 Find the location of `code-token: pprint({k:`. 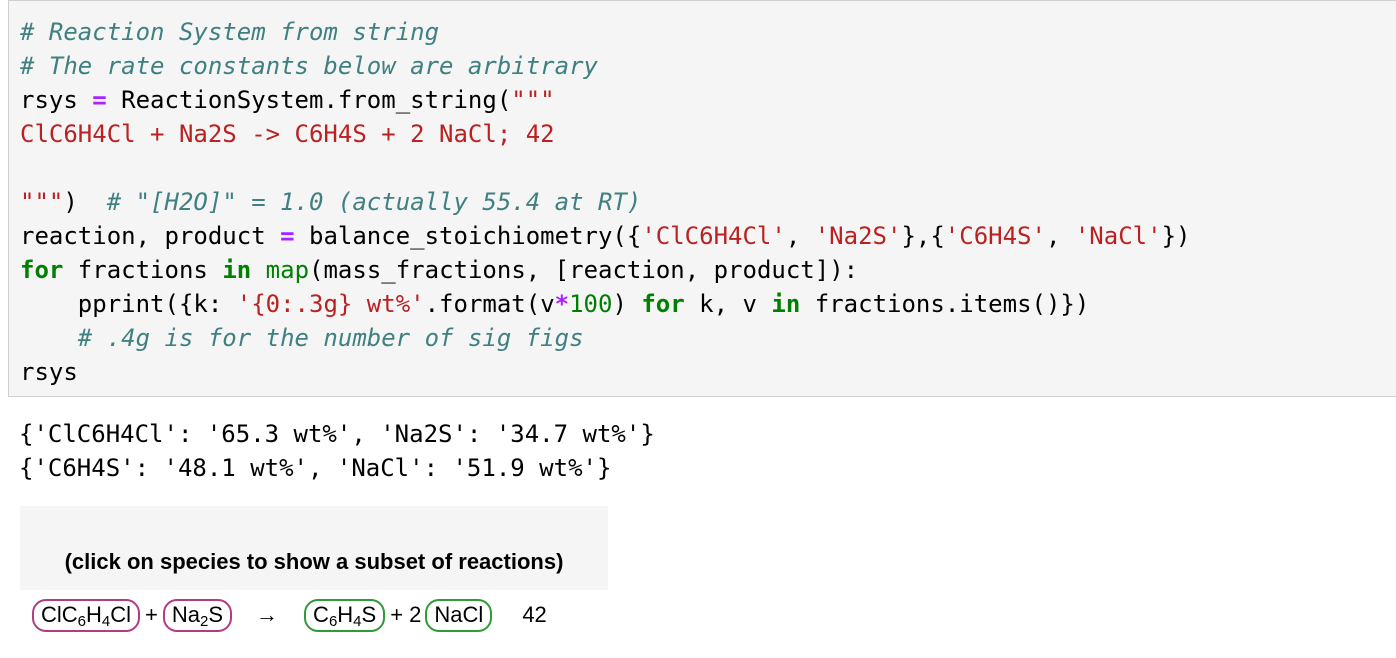

code-token: pprint({k: is located at coordinates (128, 304).